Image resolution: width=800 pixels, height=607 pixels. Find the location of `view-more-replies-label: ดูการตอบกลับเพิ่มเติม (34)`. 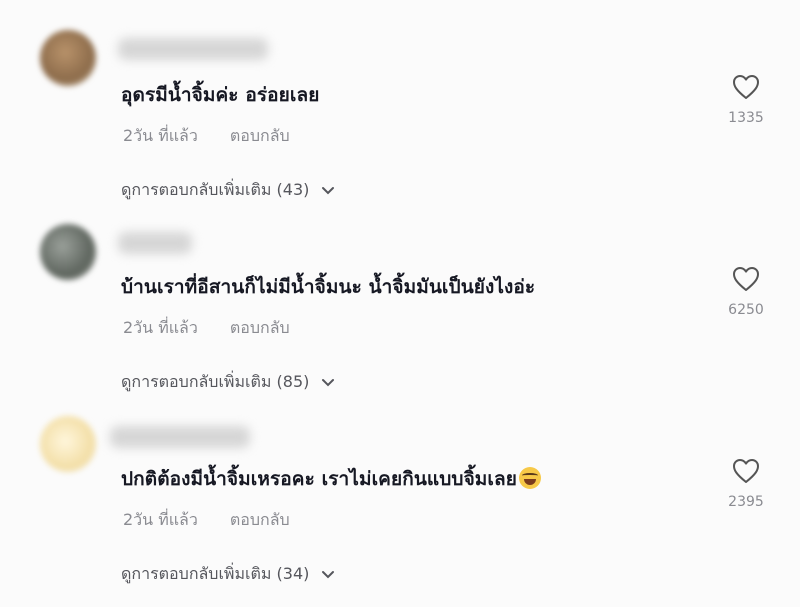

view-more-replies-label: ดูการตอบกลับเพิ่มเติม (34) is located at coordinates (215, 573).